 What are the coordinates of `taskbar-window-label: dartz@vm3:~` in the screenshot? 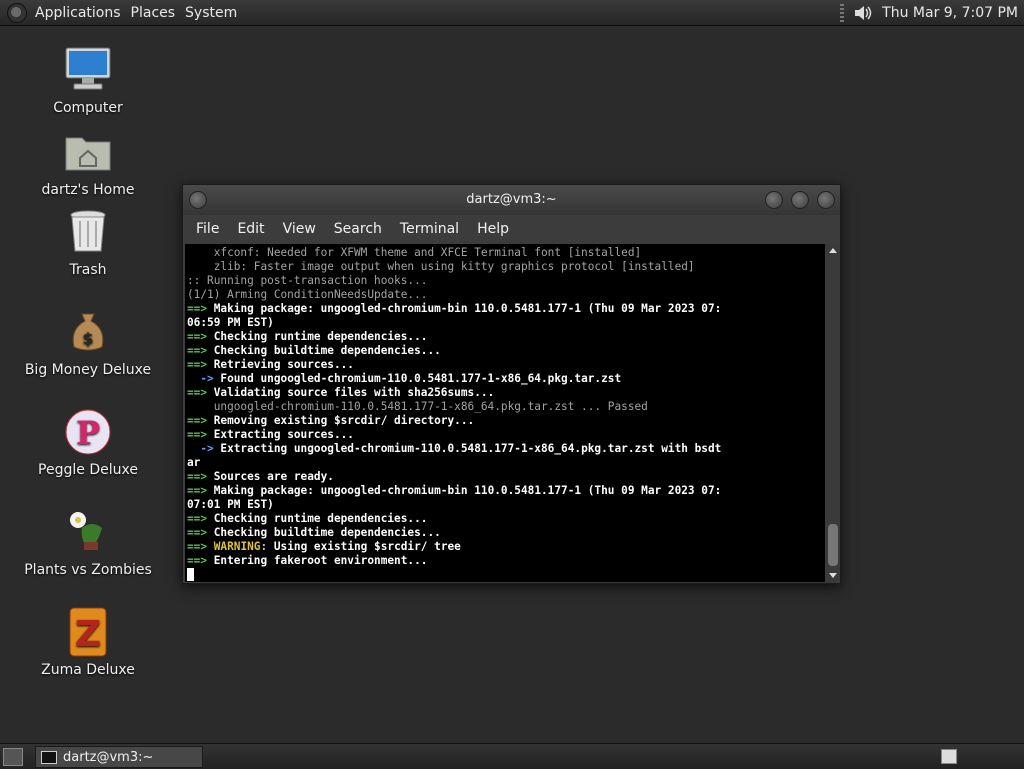 It's located at (108, 757).